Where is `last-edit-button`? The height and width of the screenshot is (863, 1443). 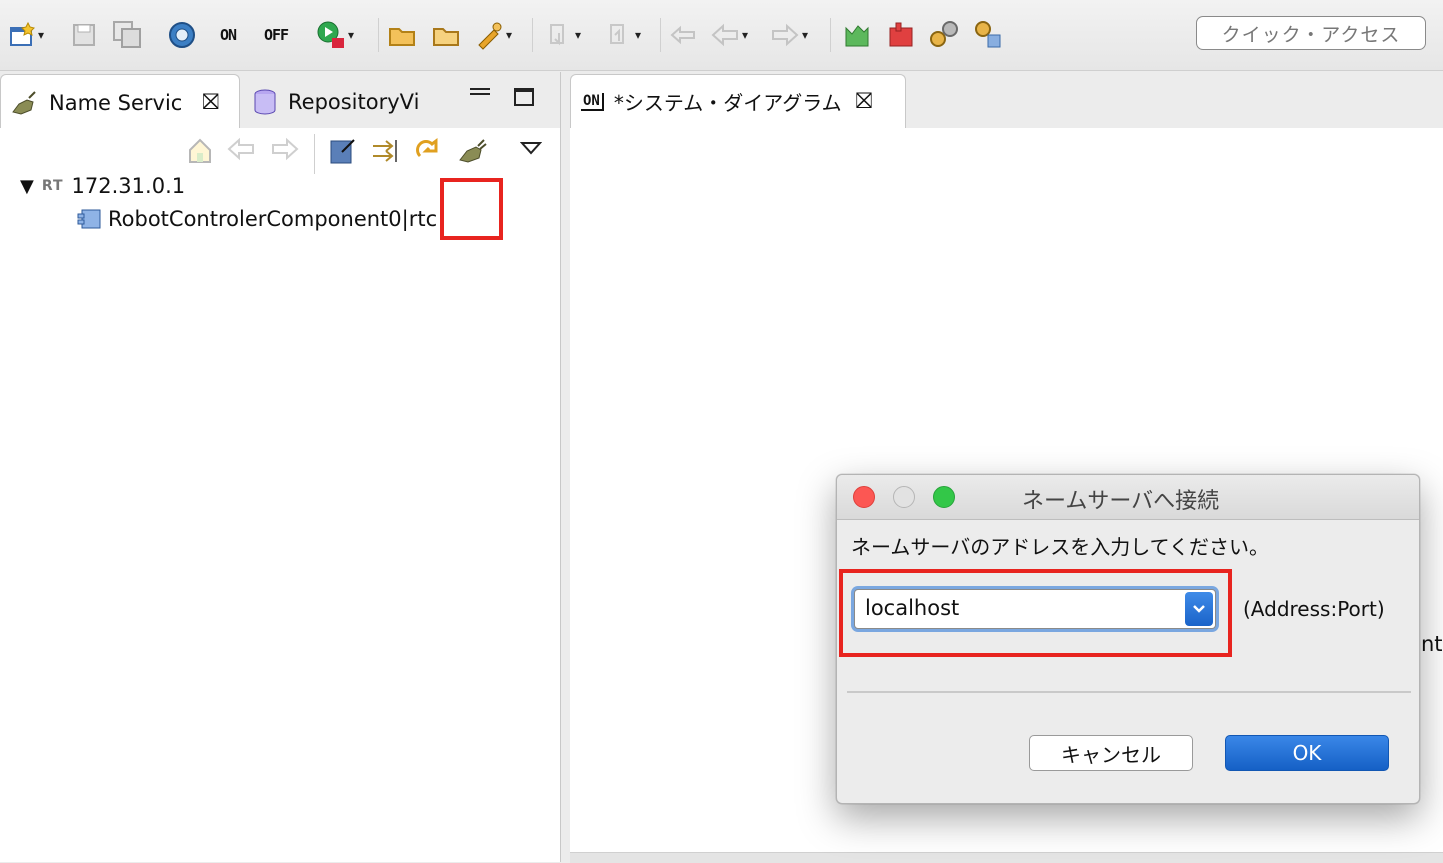
last-edit-button is located at coordinates (683, 35).